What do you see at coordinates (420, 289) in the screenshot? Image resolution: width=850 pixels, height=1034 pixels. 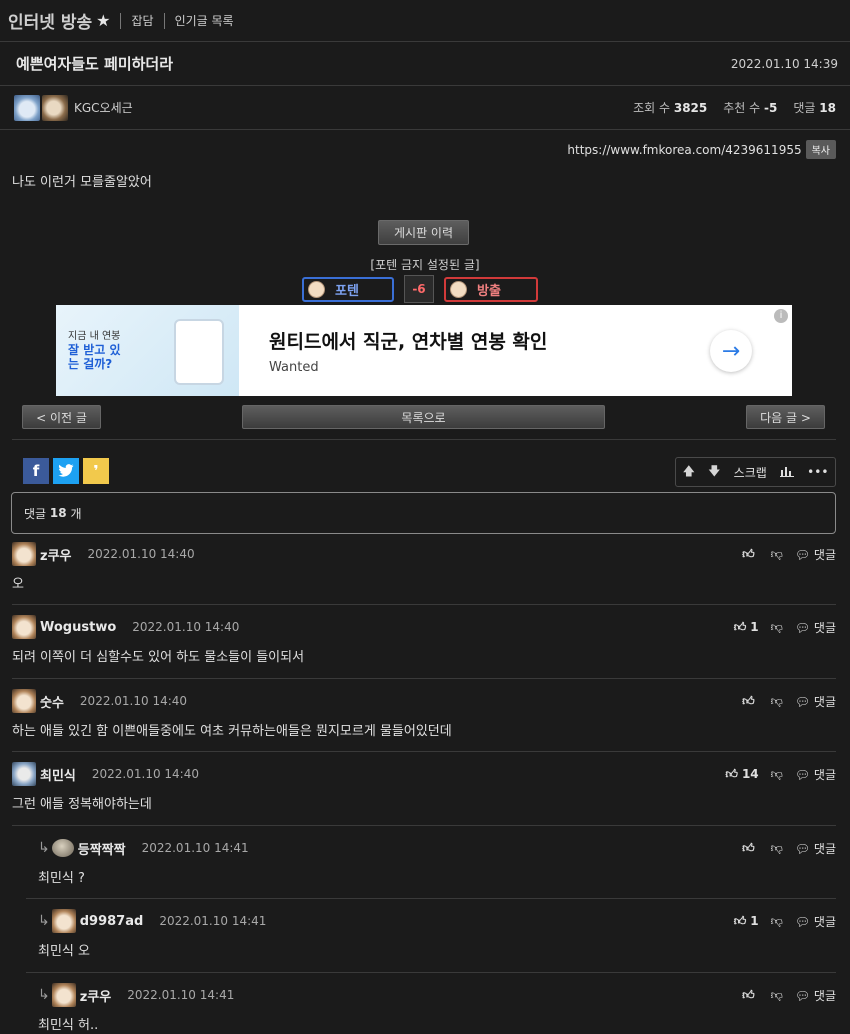 I see `vote-row: 포텐 -6 방출` at bounding box center [420, 289].